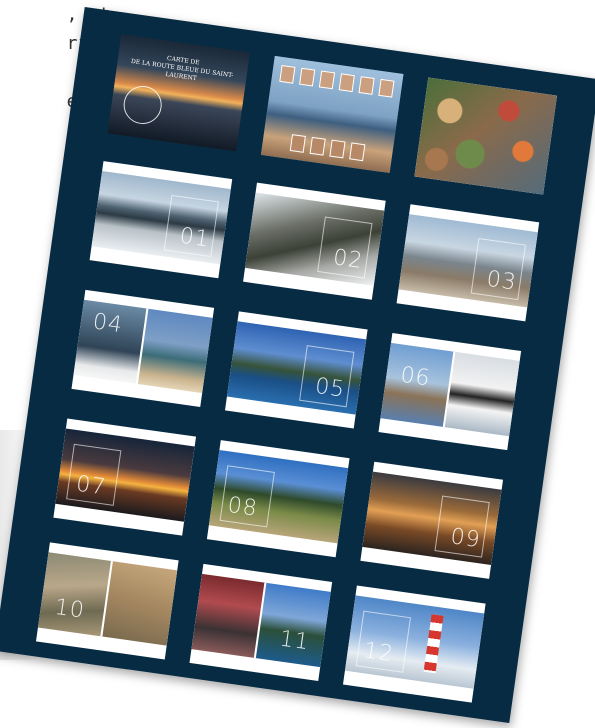 The image size is (595, 728). What do you see at coordinates (143, 348) in the screenshot?
I see `photo-tile-04: 04` at bounding box center [143, 348].